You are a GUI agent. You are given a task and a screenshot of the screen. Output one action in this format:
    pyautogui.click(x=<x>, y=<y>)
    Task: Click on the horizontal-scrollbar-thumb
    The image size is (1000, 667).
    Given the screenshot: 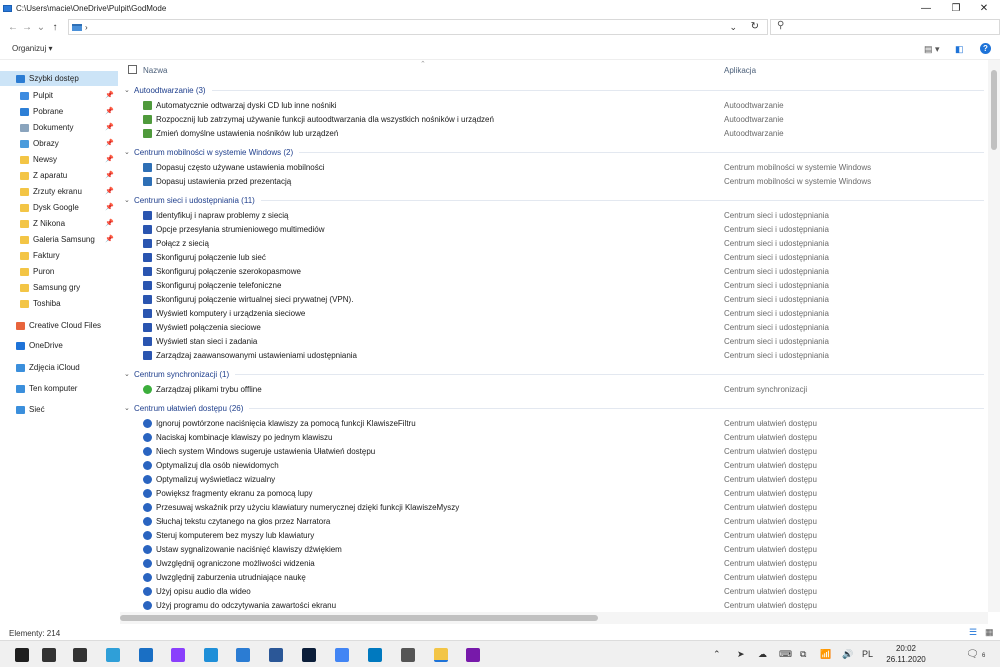 What is the action you would take?
    pyautogui.click(x=359, y=618)
    